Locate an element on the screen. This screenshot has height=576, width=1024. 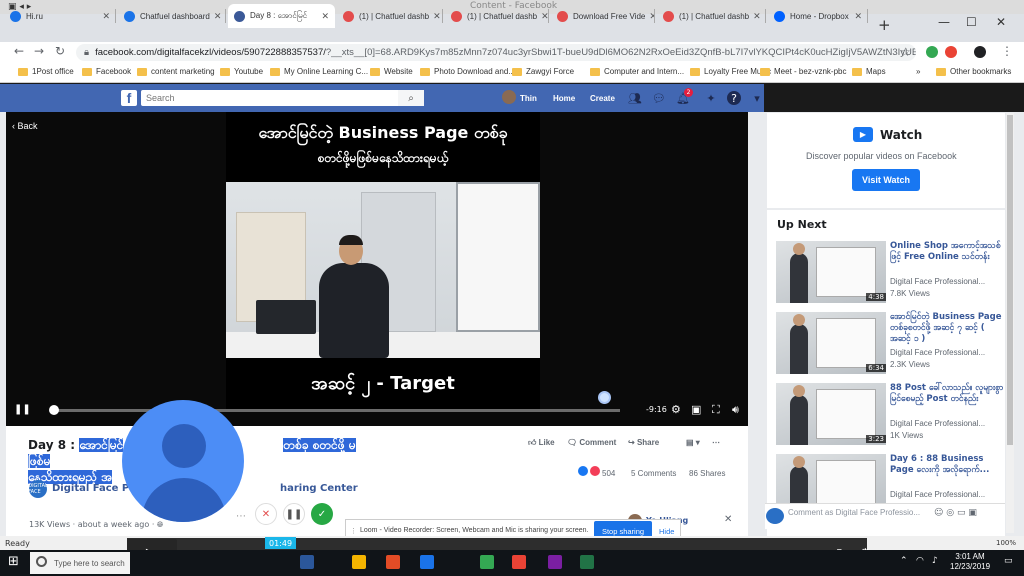
tab-2: Chatfuel dashboard ✕ is located at coordinates (172, 16).